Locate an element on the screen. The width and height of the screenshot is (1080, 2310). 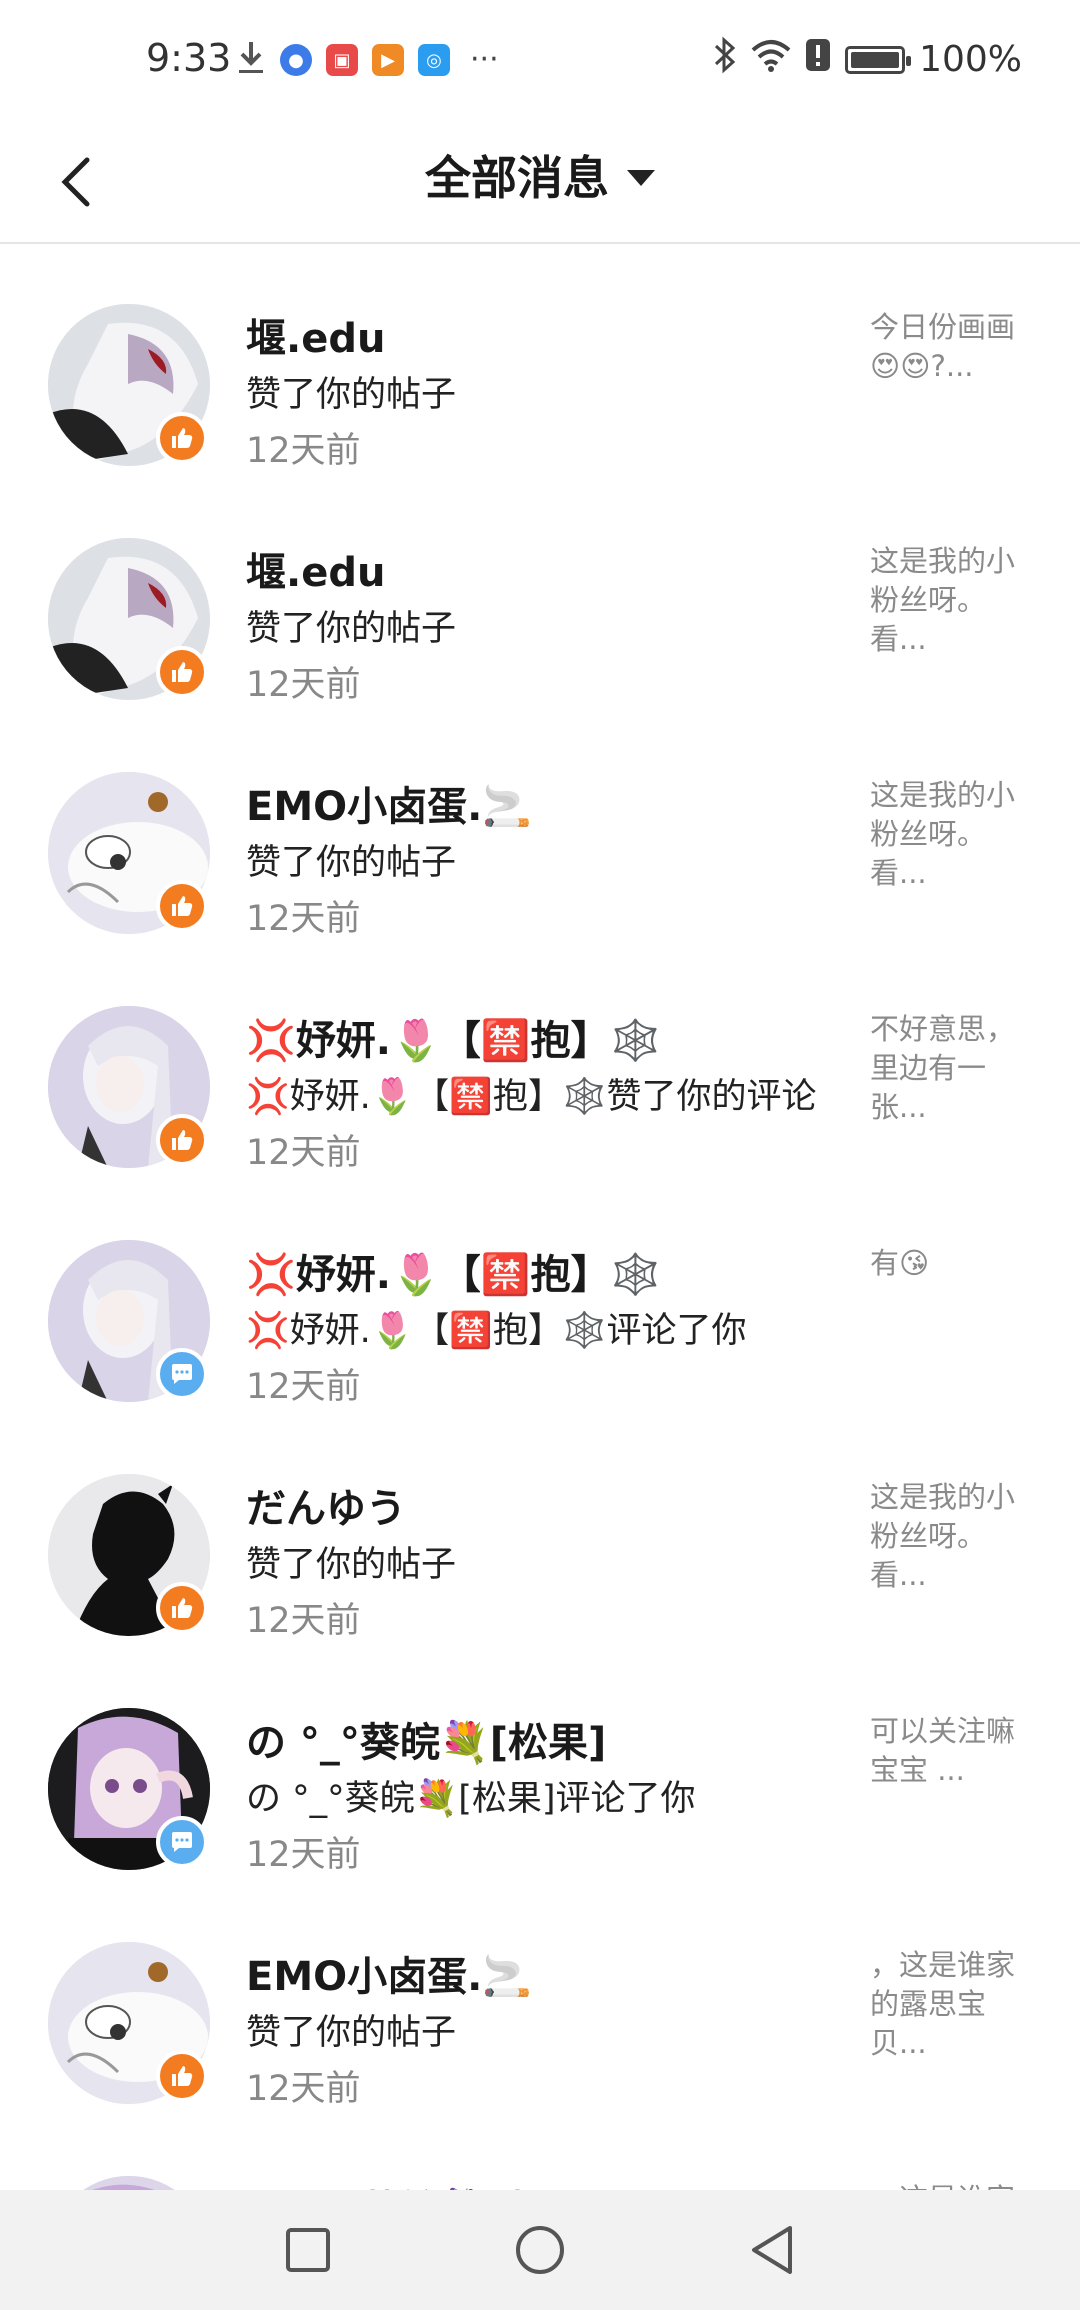
overflow-indicator: ··· is located at coordinates (484, 59).